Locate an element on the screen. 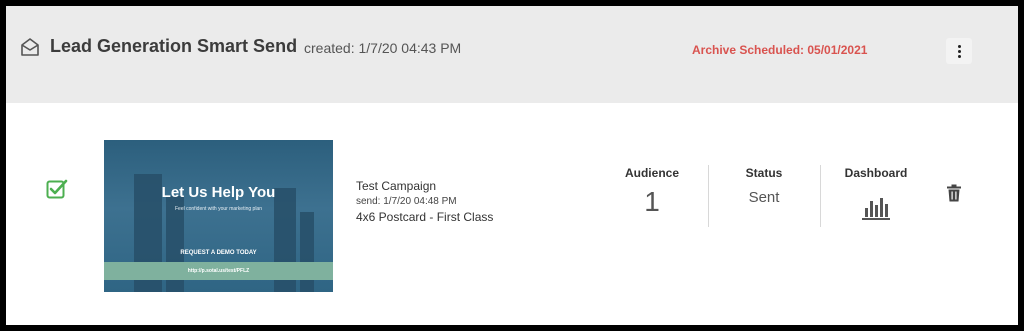 The height and width of the screenshot is (331, 1024). created-date: created: 1/7/20 04:43 PM is located at coordinates (383, 48).